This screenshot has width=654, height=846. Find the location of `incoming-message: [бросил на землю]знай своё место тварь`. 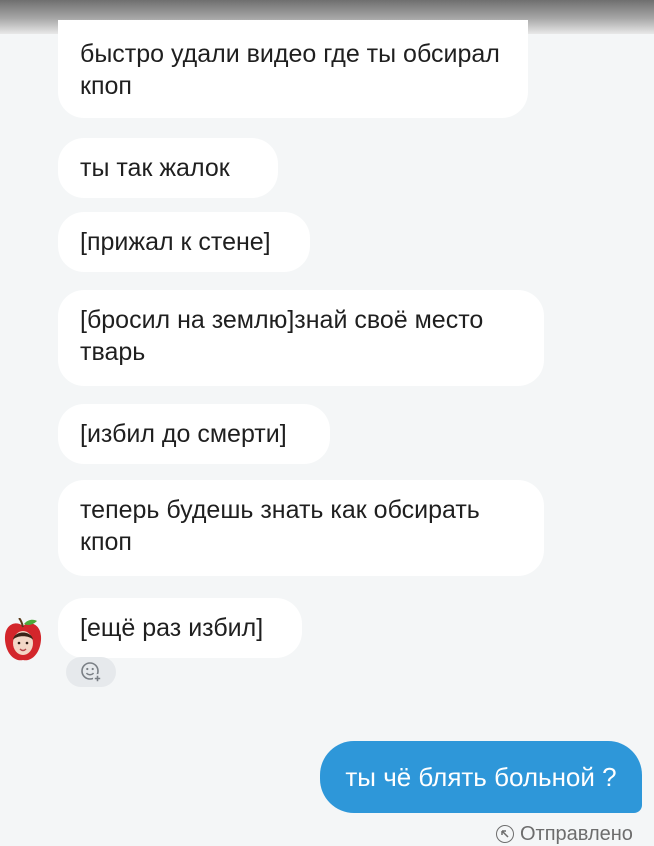

incoming-message: [бросил на землю]знай своё место тварь is located at coordinates (301, 338).